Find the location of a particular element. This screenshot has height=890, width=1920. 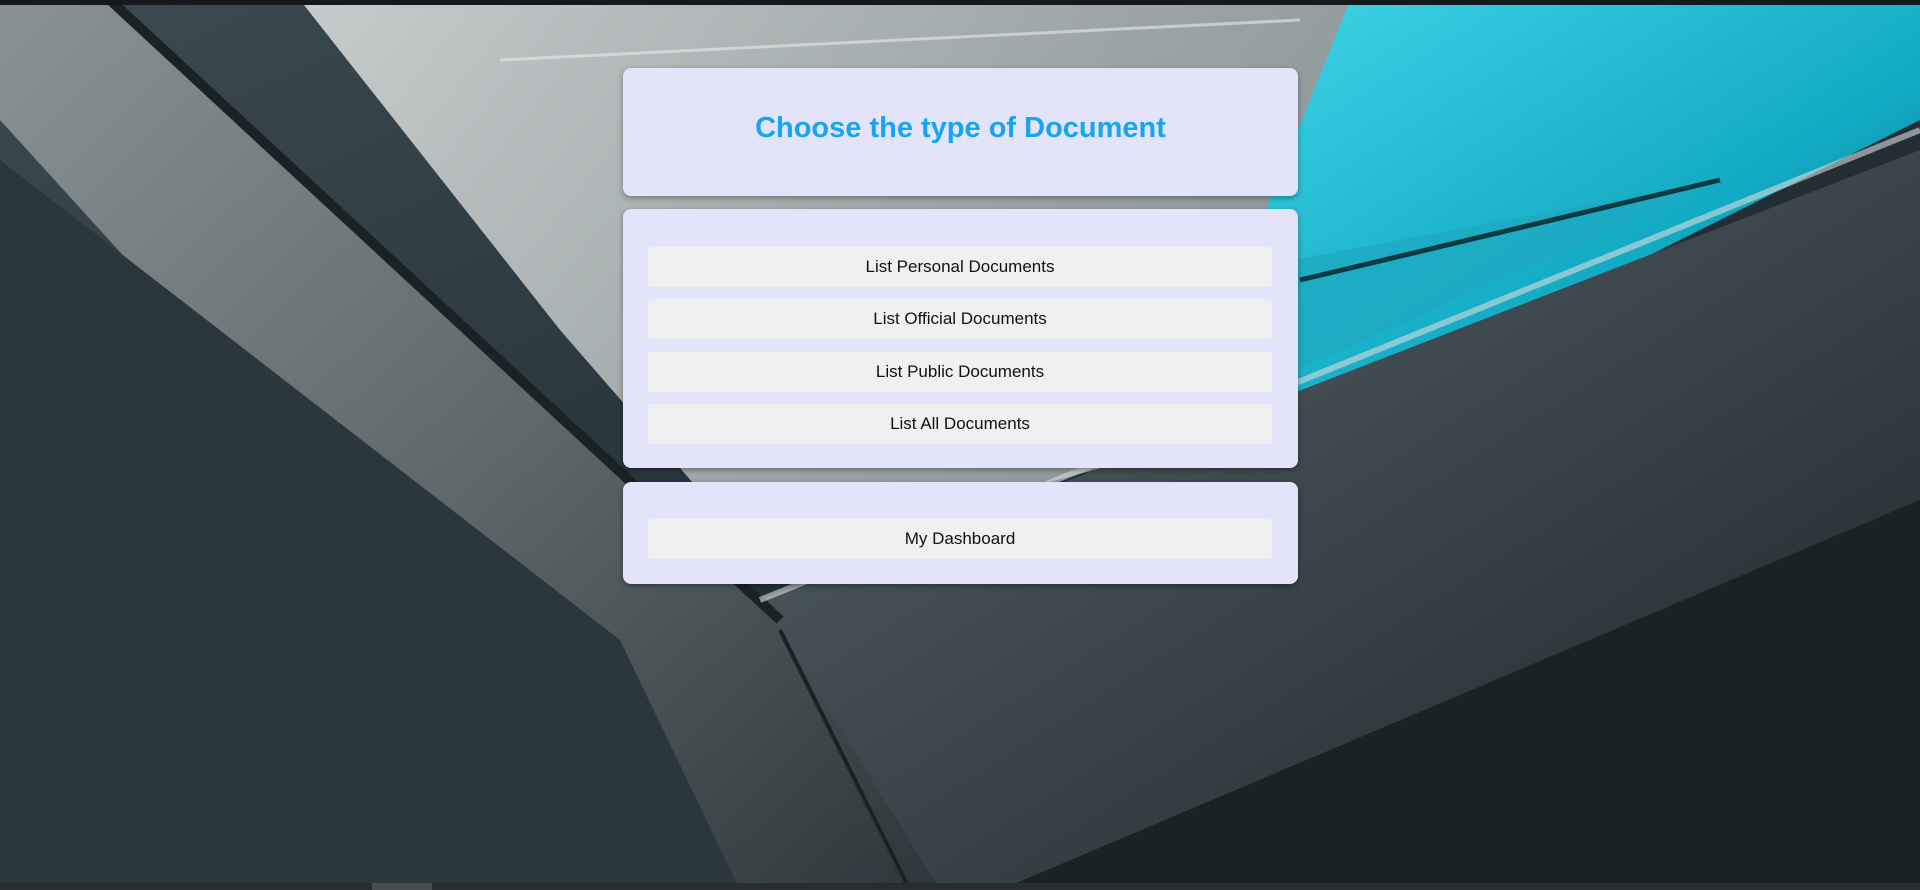

list-public-documents-button: List Public Documents is located at coordinates (960, 372).